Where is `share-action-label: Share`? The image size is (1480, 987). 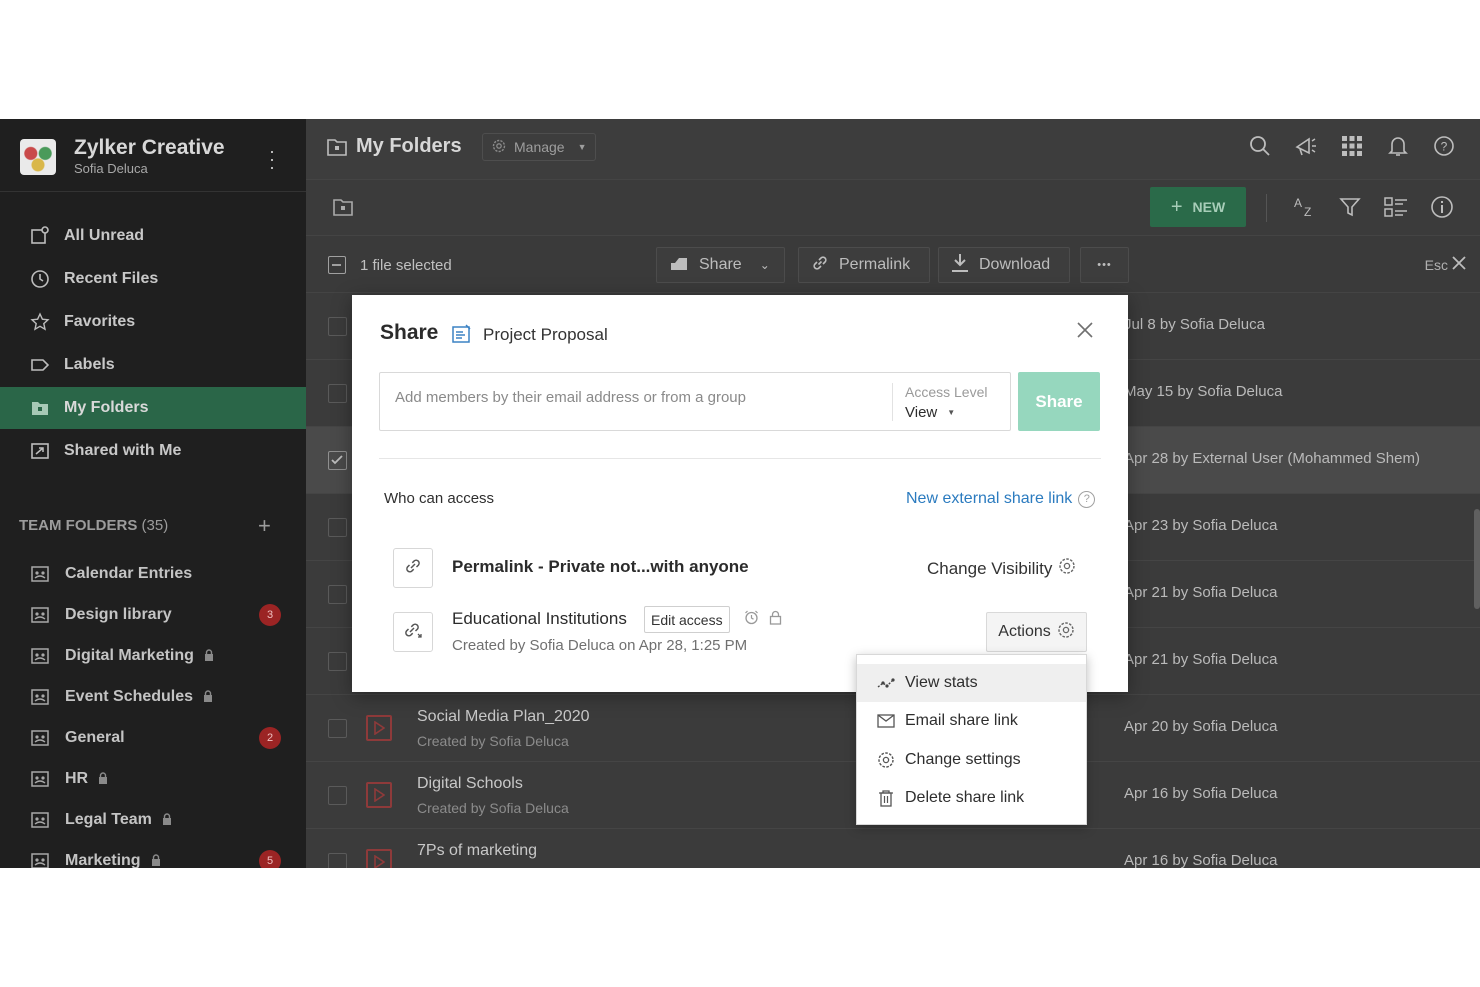
share-action-label: Share is located at coordinates (720, 264).